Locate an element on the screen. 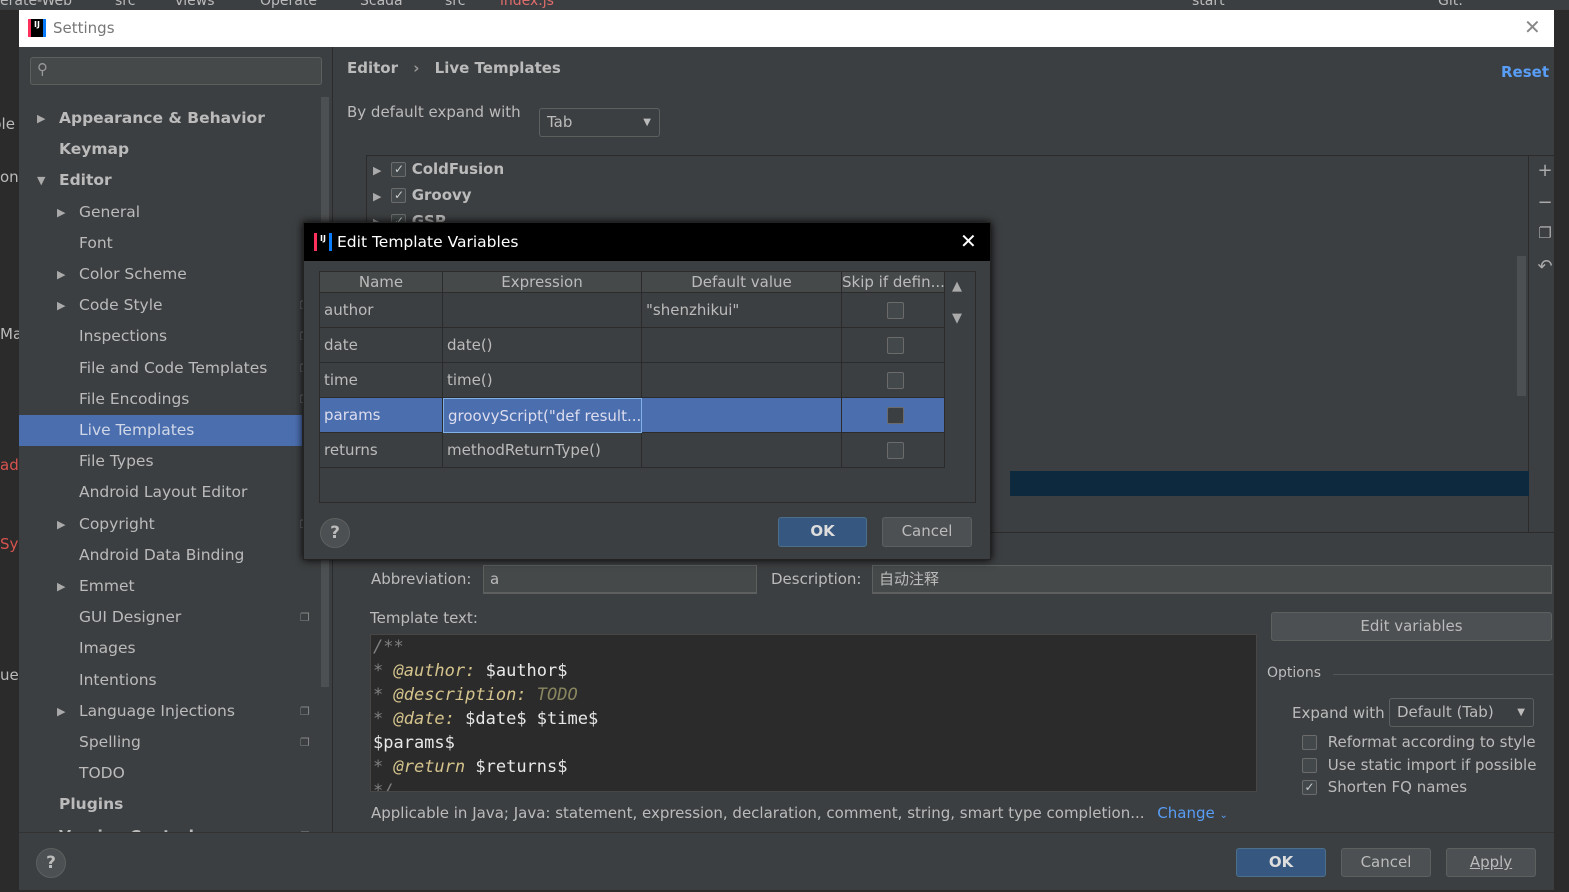 The height and width of the screenshot is (892, 1569). sidebar-item-inspections: Inspections❐ is located at coordinates (164, 336).